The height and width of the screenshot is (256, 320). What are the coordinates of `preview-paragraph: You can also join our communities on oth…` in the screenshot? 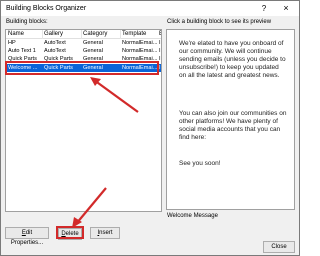 It's located at (233, 125).